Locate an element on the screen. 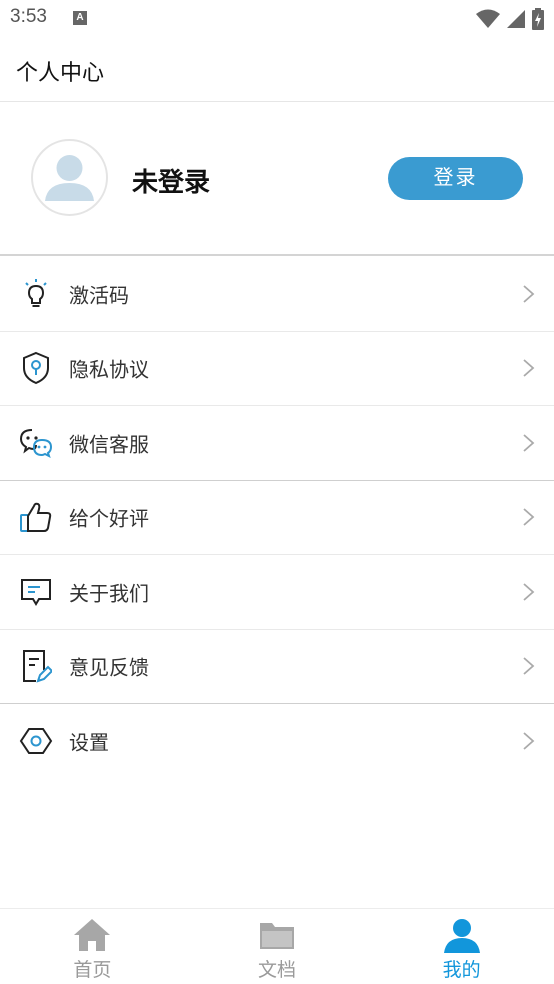  user-icon is located at coordinates (461, 936).